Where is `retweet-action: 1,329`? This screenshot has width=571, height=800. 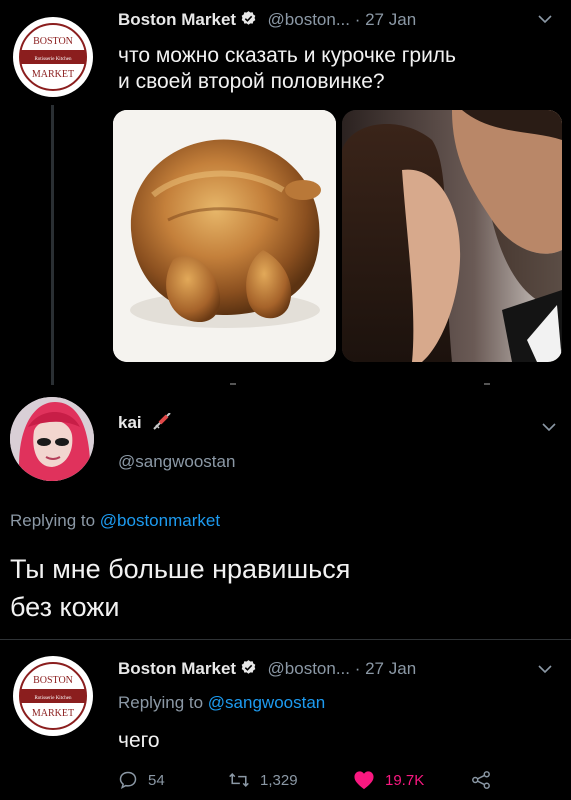
retweet-action: 1,329 is located at coordinates (290, 780).